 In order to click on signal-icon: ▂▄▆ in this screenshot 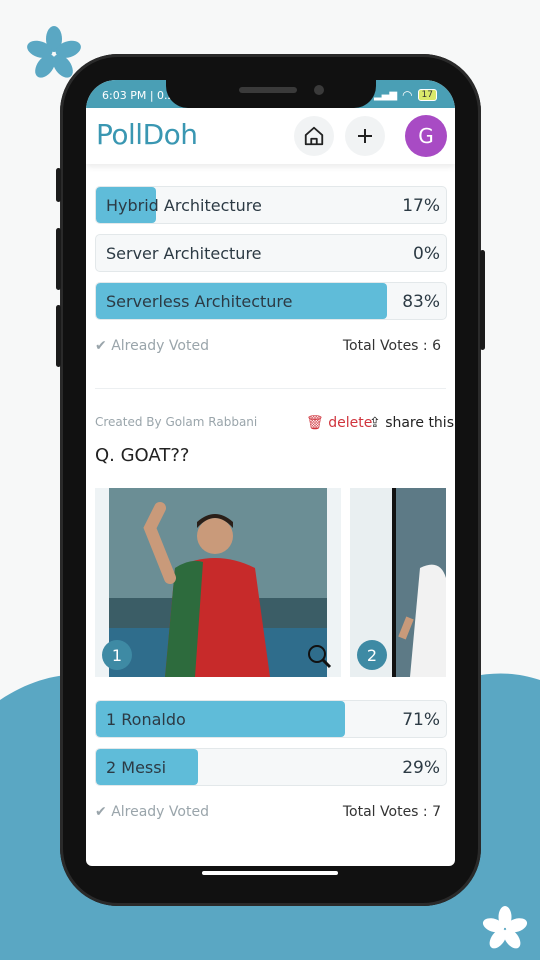, I will do `click(385, 95)`.